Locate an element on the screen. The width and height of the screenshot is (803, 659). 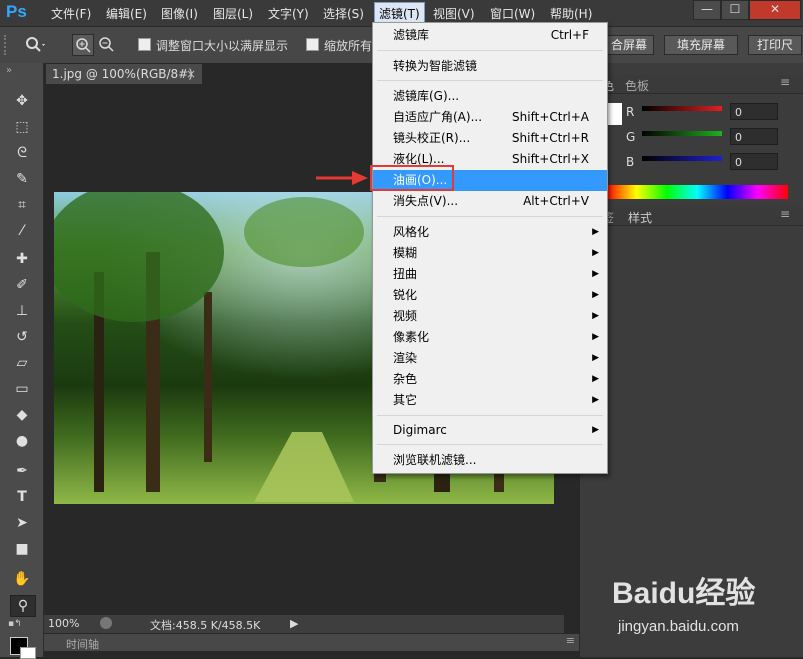
menu-item-adaptive-wide-angle: 自适应广角(A)... Shift+Ctrl+A is located at coordinates (490, 117).